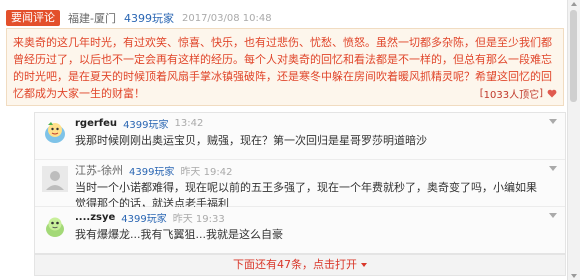 The image size is (580, 280). Describe the element at coordinates (206, 172) in the screenshot. I see `comment-time: 昨天 19:42` at that location.